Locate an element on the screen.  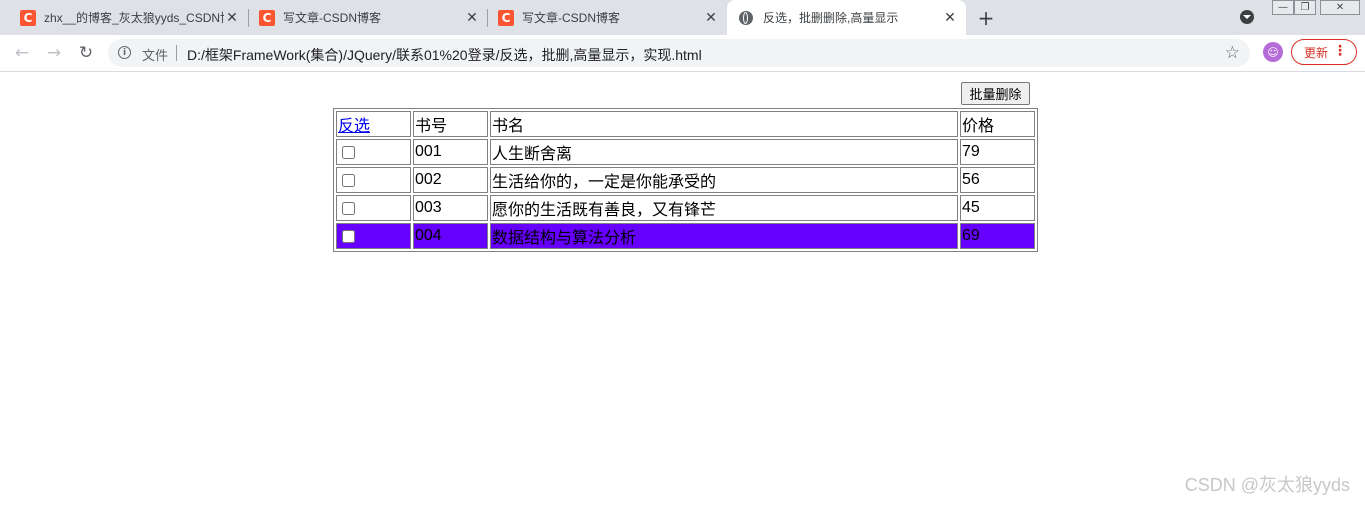
file-chip-label: 文件 is located at coordinates (155, 55).